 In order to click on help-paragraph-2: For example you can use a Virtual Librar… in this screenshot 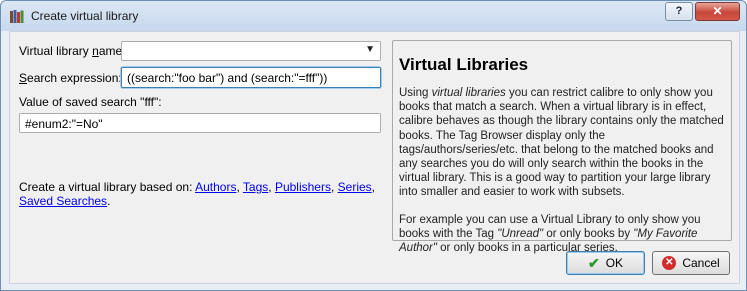, I will do `click(550, 234)`.